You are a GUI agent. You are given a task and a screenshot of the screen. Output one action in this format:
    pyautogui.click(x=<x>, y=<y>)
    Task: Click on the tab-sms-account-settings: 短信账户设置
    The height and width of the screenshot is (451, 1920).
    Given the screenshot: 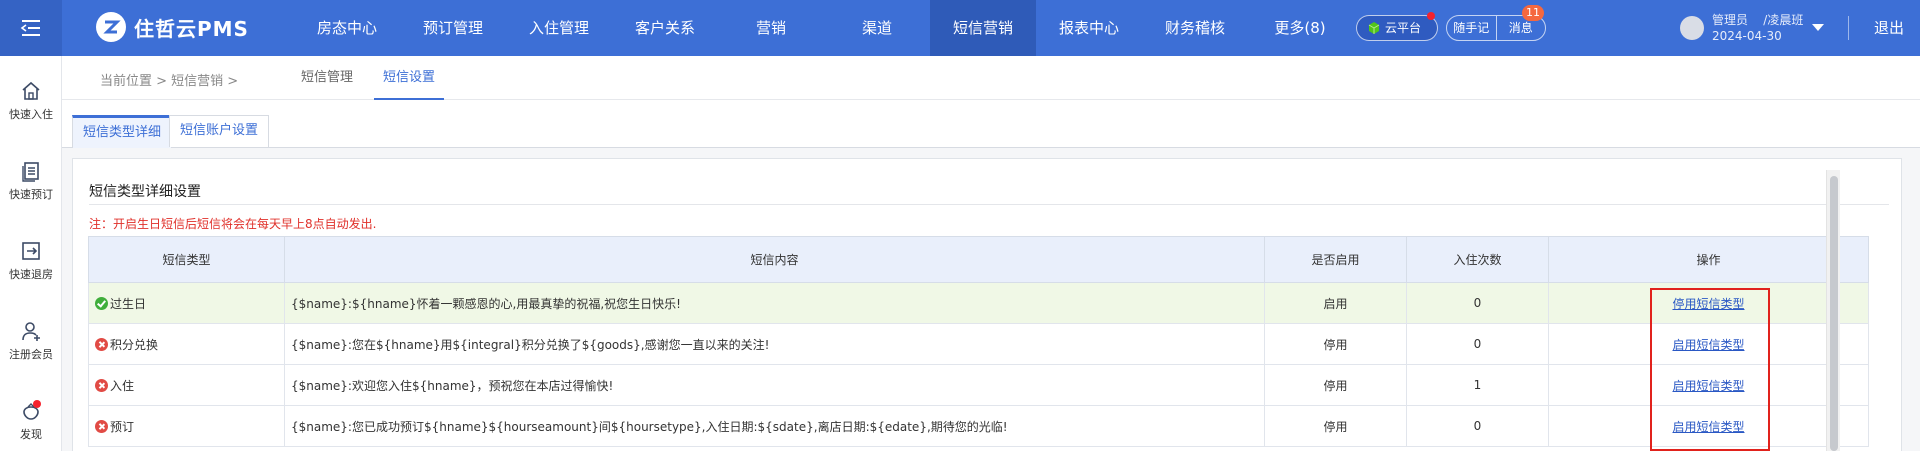 What is the action you would take?
    pyautogui.click(x=219, y=131)
    